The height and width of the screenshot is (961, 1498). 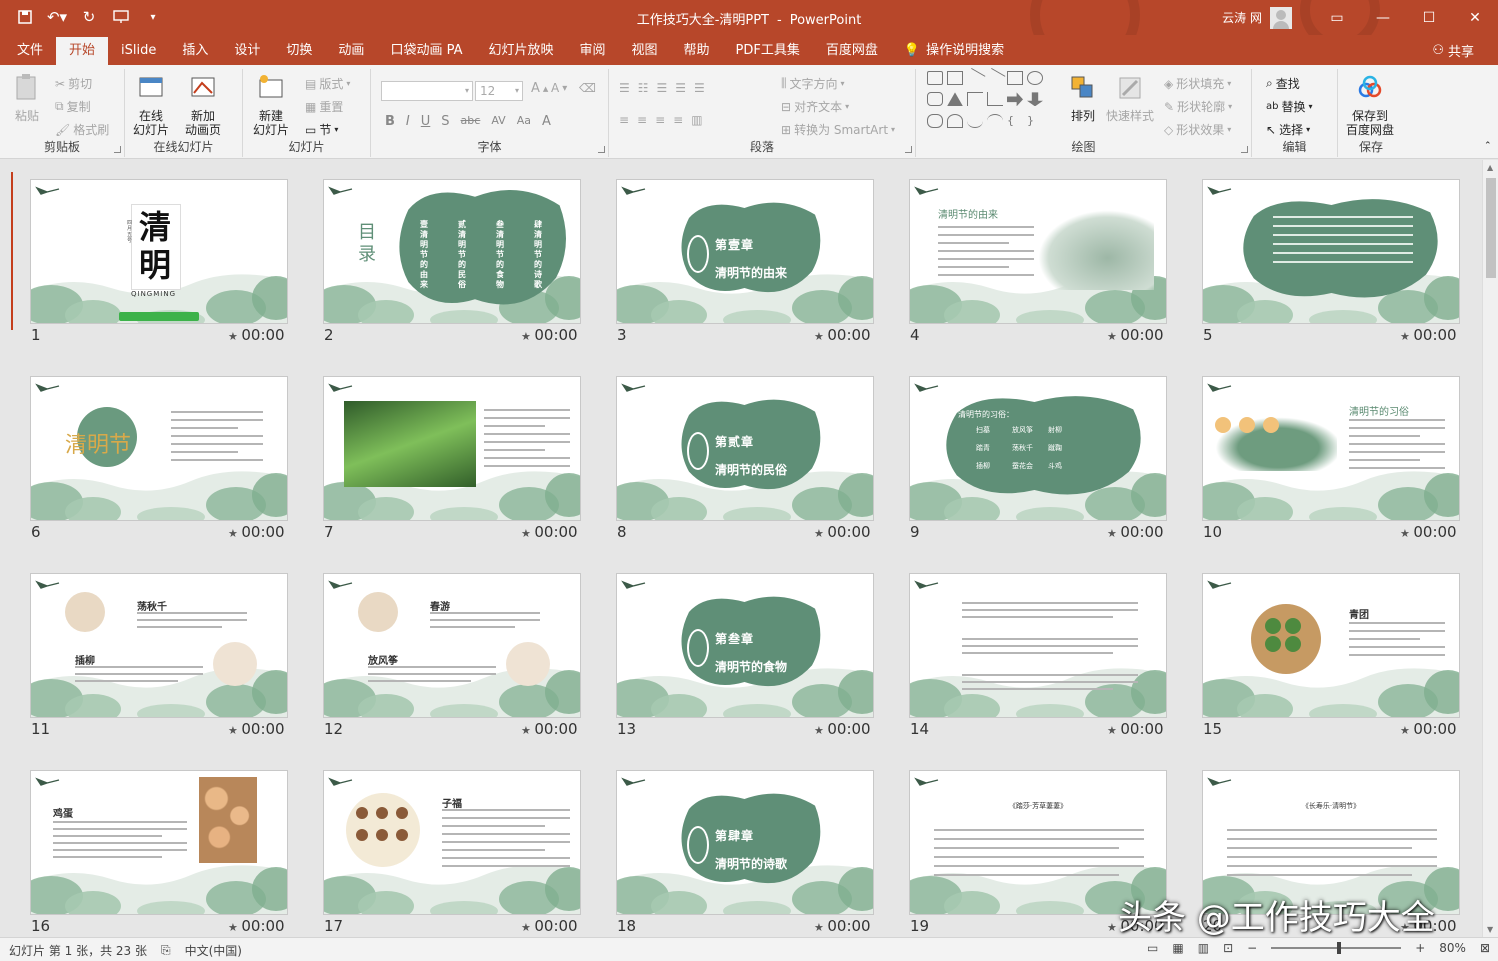 What do you see at coordinates (159, 645) in the screenshot?
I see `slide-thumbnail: 荡秋千 插柳` at bounding box center [159, 645].